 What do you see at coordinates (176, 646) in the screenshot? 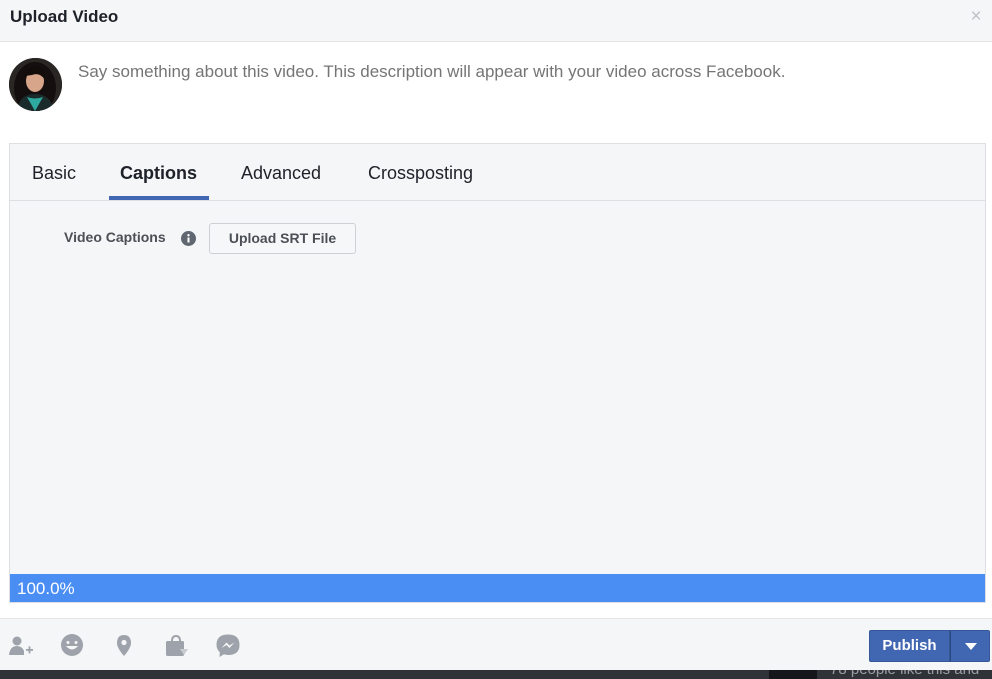
I see `shopping-bag-icon` at bounding box center [176, 646].